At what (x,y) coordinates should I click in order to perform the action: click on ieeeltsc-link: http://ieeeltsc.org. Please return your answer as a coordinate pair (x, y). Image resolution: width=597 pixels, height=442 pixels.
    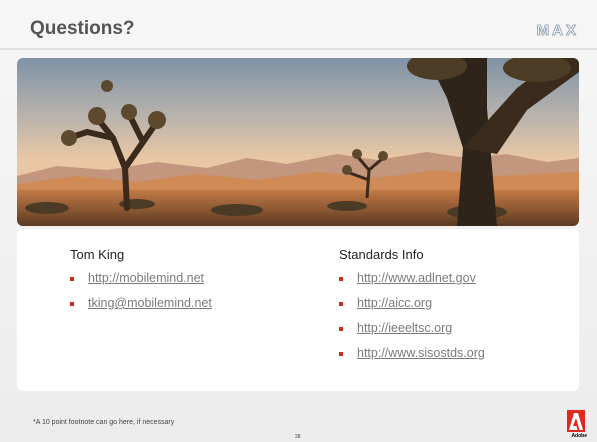
    Looking at the image, I should click on (404, 328).